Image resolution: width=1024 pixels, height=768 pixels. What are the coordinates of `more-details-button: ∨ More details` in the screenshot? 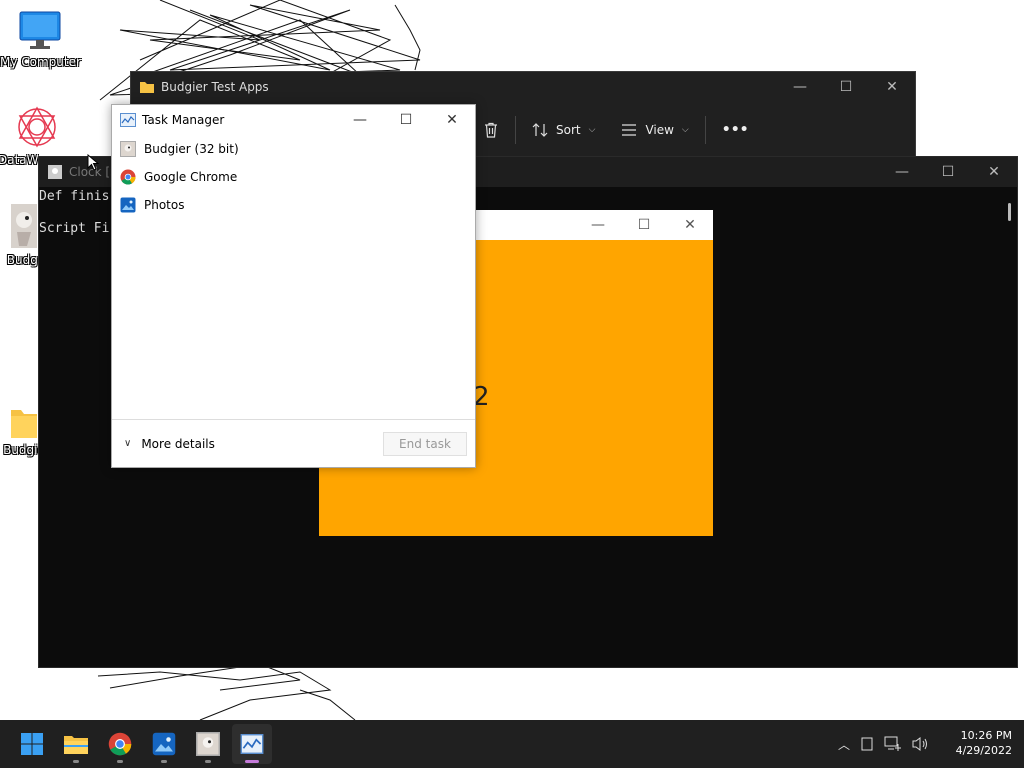 It's located at (163, 444).